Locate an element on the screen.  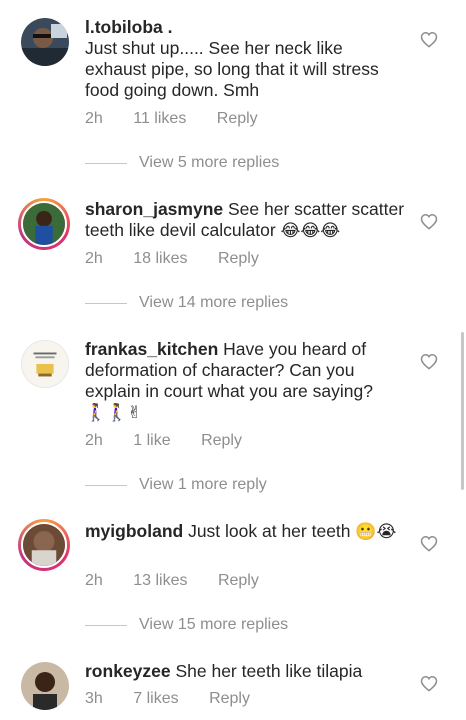
comment-username: myigboland is located at coordinates (134, 531).